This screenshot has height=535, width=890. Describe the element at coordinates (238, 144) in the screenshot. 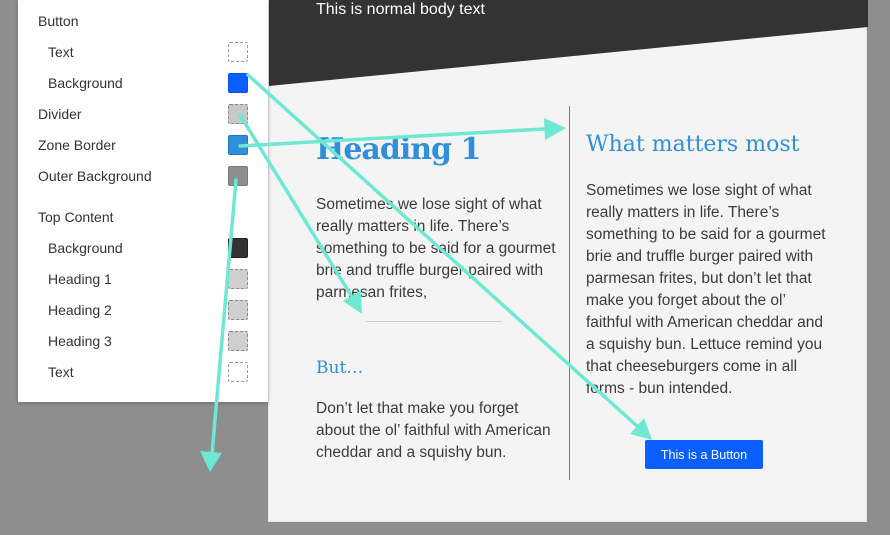

I see `color-swatch-zone-border` at that location.